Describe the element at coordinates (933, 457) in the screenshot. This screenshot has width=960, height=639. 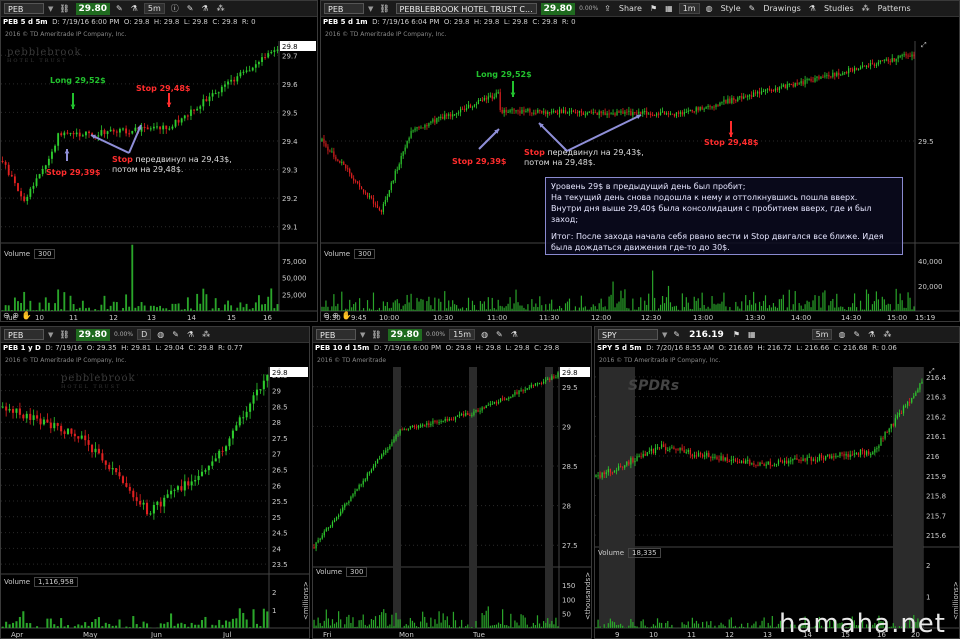
I see `y-tick-label: 216` at that location.